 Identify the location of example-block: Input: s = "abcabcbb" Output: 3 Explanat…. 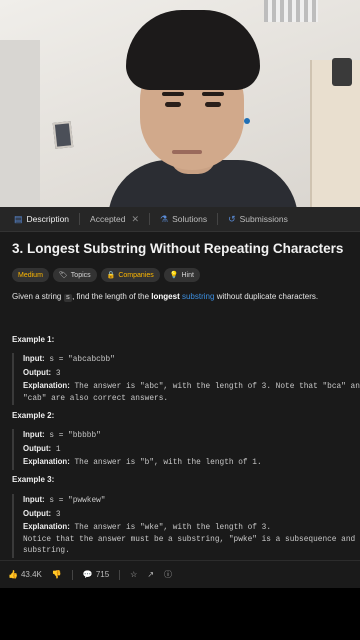
(186, 379).